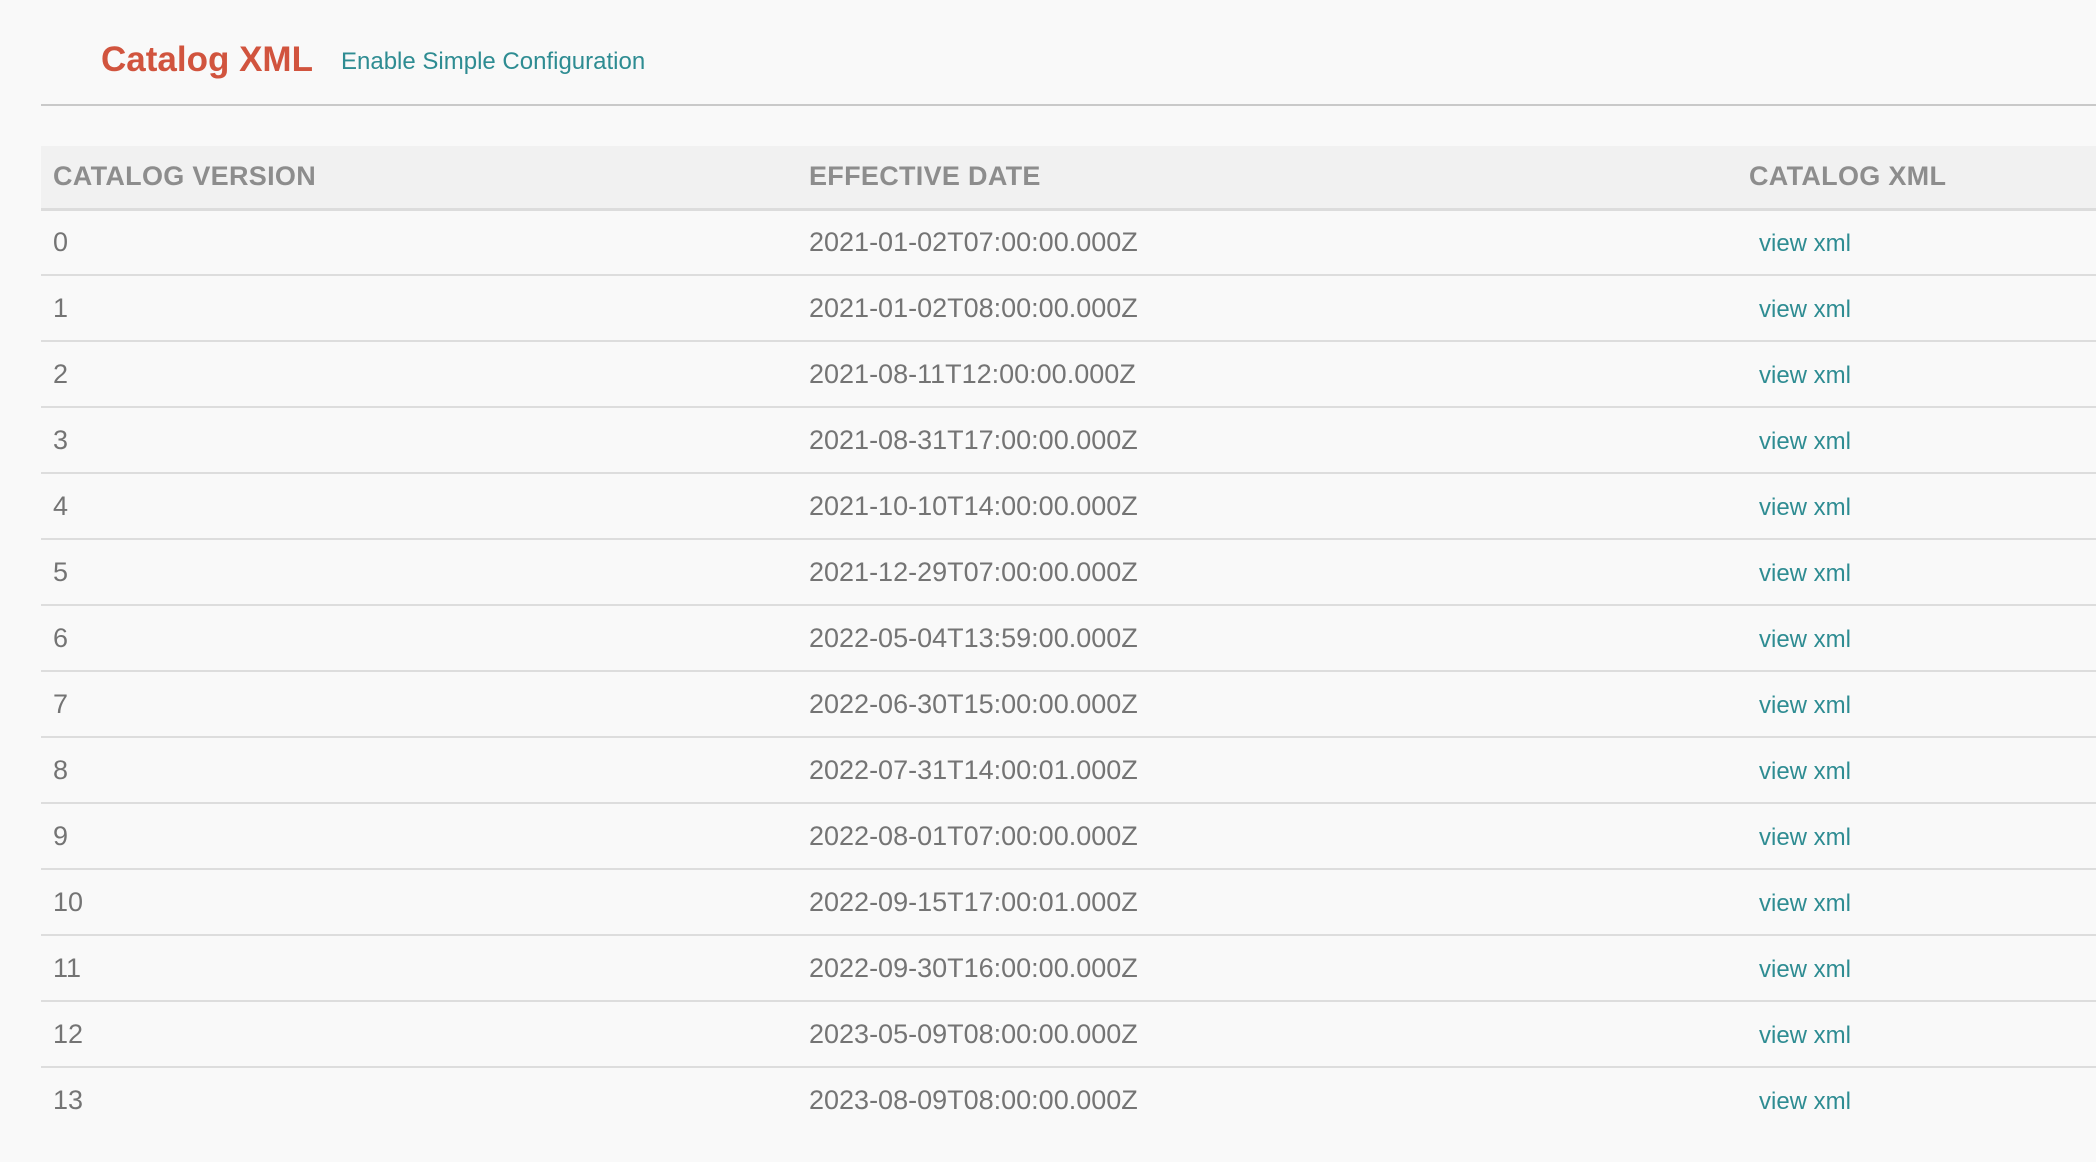  What do you see at coordinates (1267, 440) in the screenshot?
I see `effective-date-cell: 2021-08-31T17:00:00.000Z` at bounding box center [1267, 440].